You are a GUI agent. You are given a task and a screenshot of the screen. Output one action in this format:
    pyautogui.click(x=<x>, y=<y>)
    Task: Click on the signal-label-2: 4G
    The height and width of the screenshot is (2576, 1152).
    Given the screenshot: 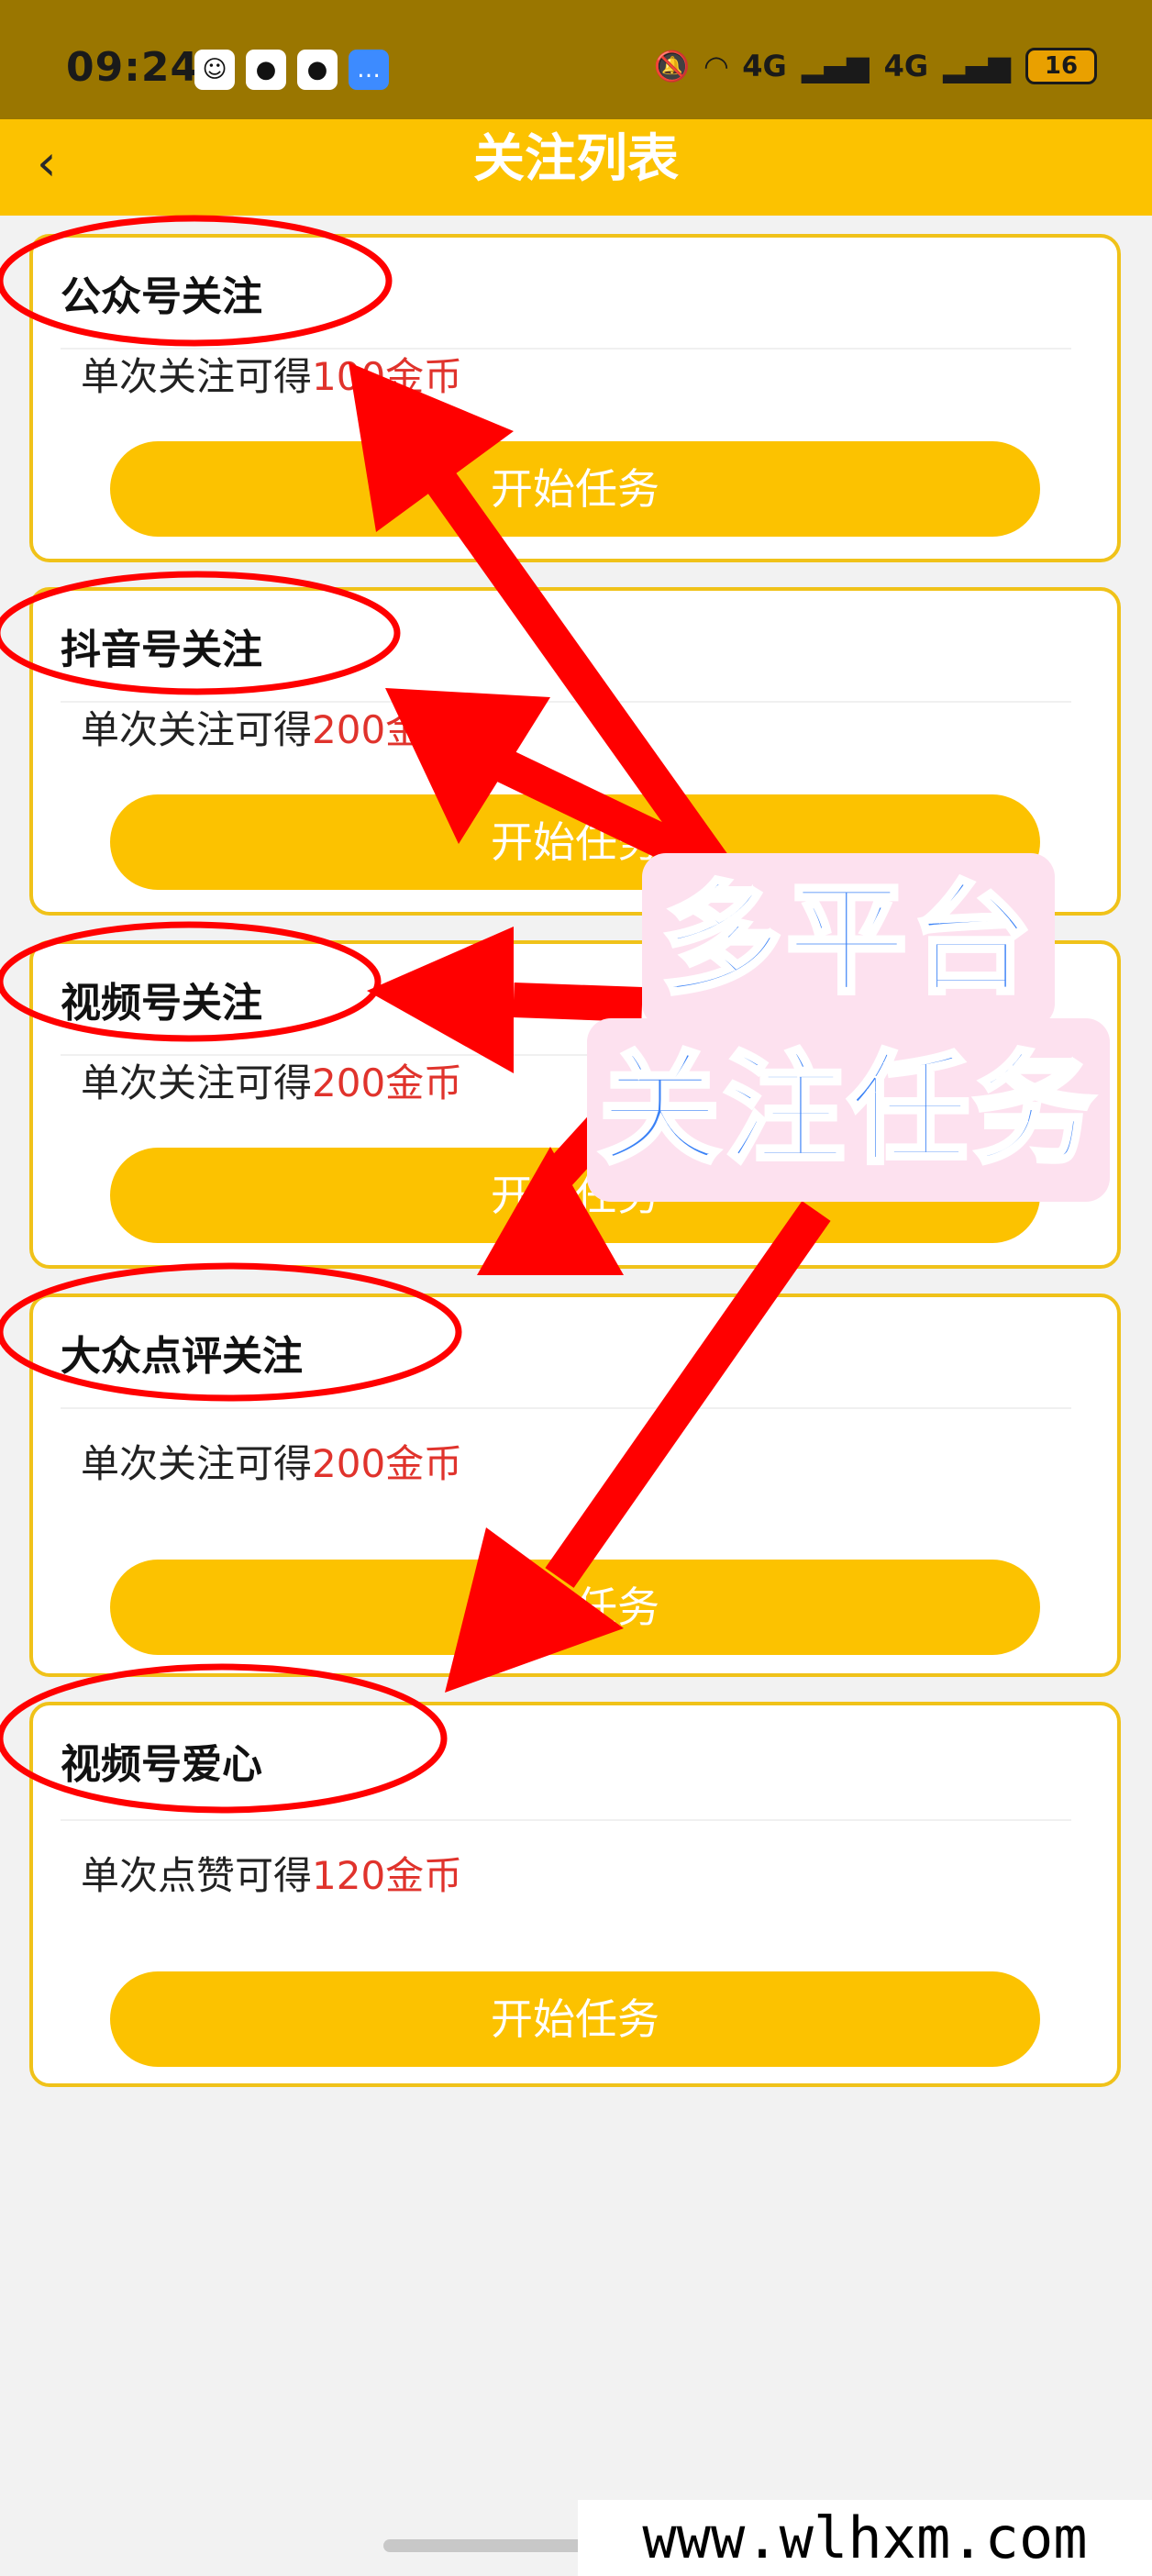 What is the action you would take?
    pyautogui.click(x=906, y=66)
    